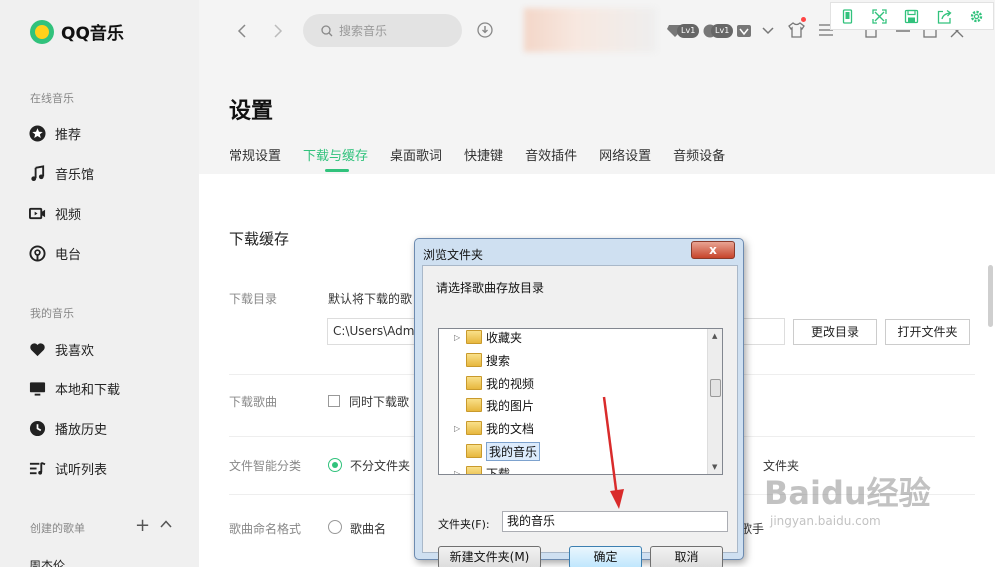 Image resolution: width=995 pixels, height=567 pixels. I want to click on baidu-watermark: Baidu经验 jingyan.baidu.com, so click(847, 498).